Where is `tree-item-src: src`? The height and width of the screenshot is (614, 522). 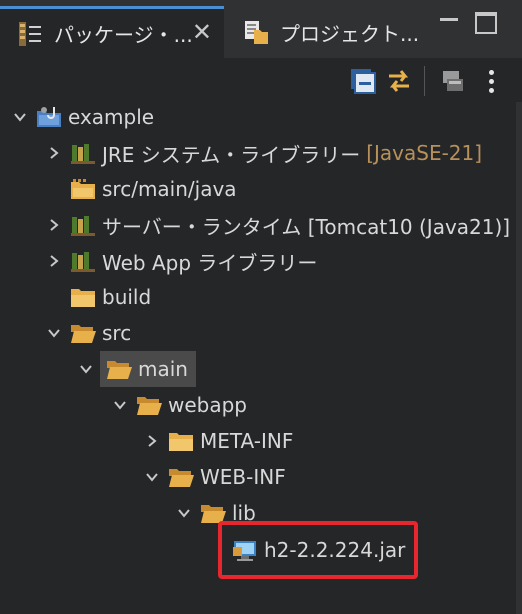 tree-item-src: src is located at coordinates (87, 333).